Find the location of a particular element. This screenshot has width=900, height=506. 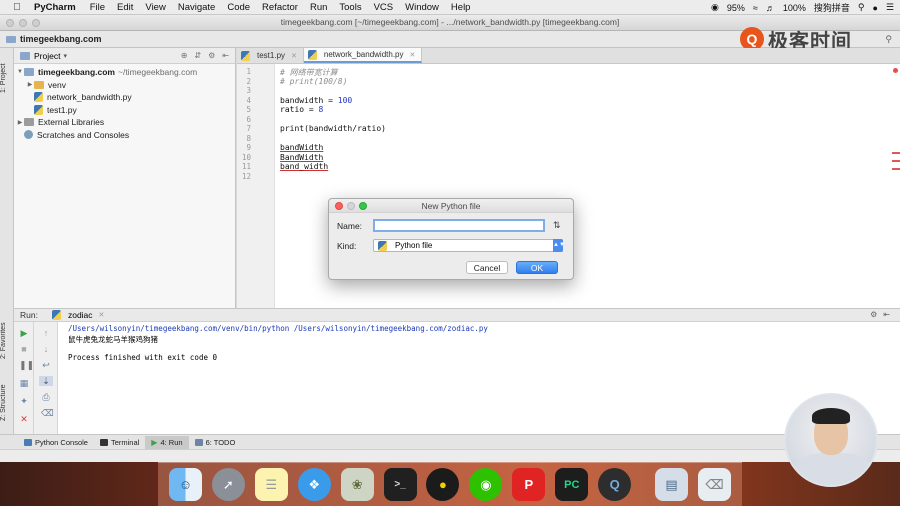

arrow-down-icon: ↓ is located at coordinates (46, 349).